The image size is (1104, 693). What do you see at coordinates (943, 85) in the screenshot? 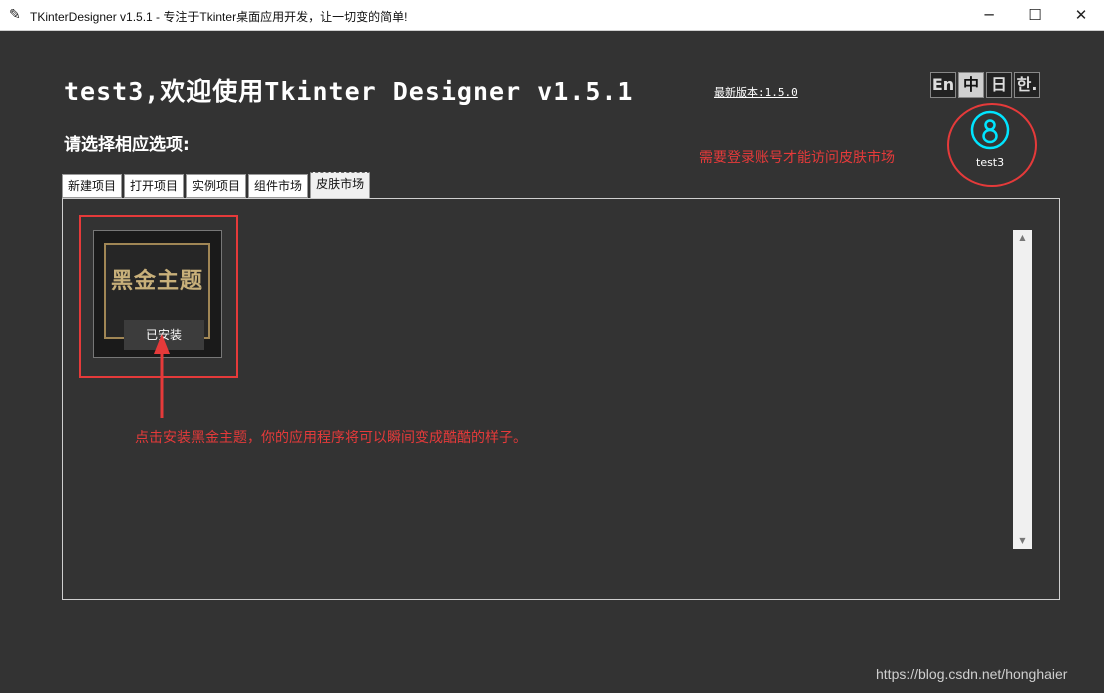
I see `lang-en-button: En` at bounding box center [943, 85].